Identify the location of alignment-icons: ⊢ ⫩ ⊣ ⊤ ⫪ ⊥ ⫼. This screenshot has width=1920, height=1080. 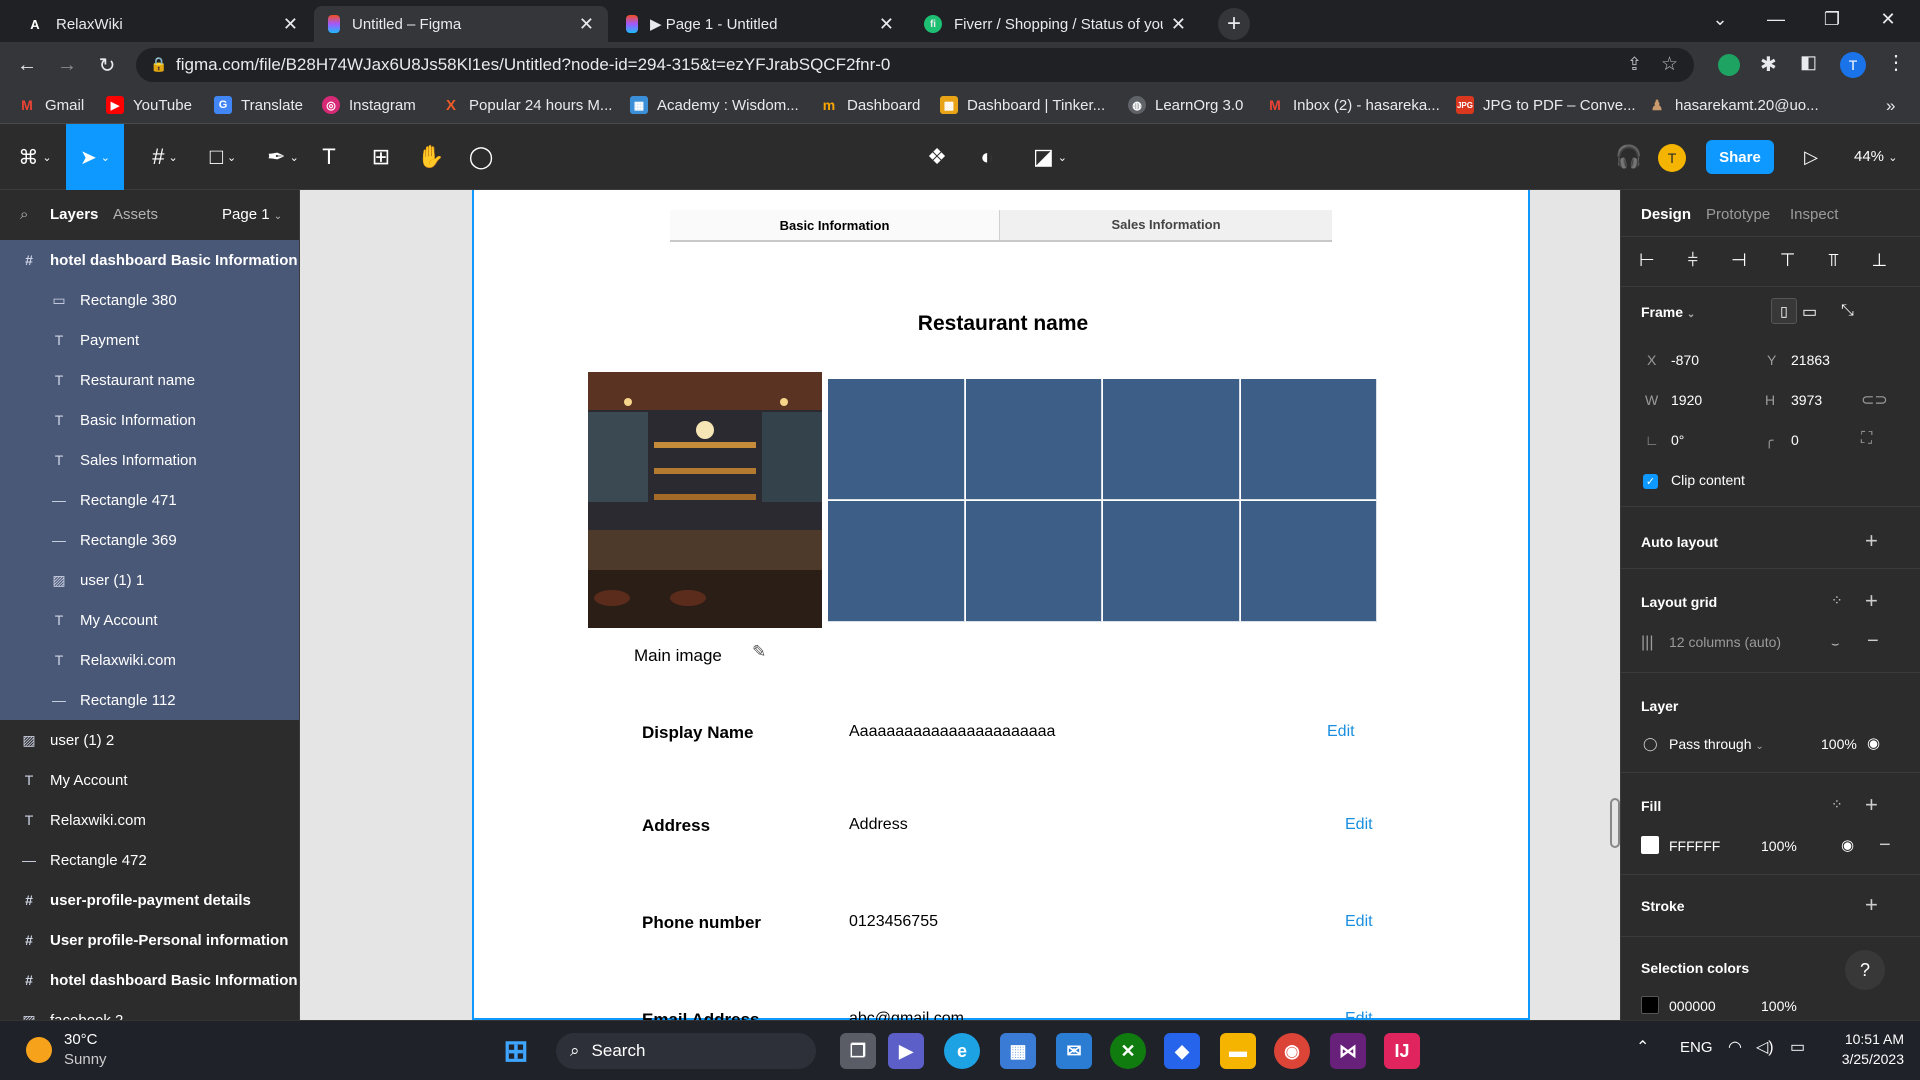
(1779, 260).